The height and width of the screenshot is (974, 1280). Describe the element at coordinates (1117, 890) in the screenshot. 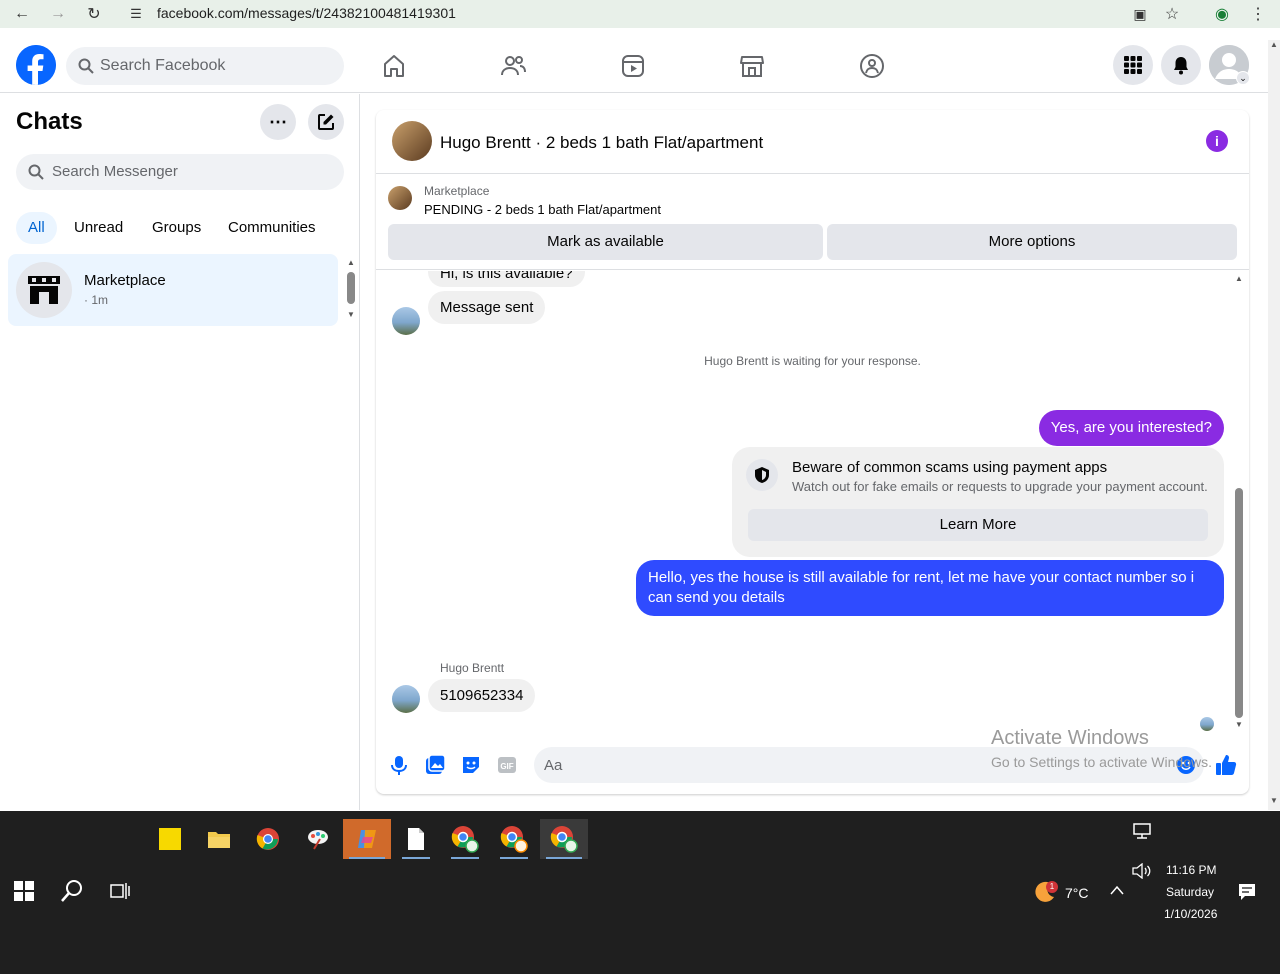

I see `chevron-up-icon` at that location.